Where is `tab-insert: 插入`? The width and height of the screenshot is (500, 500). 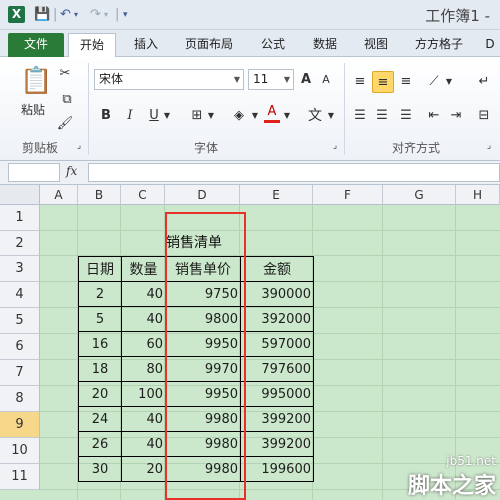 tab-insert: 插入 is located at coordinates (146, 45).